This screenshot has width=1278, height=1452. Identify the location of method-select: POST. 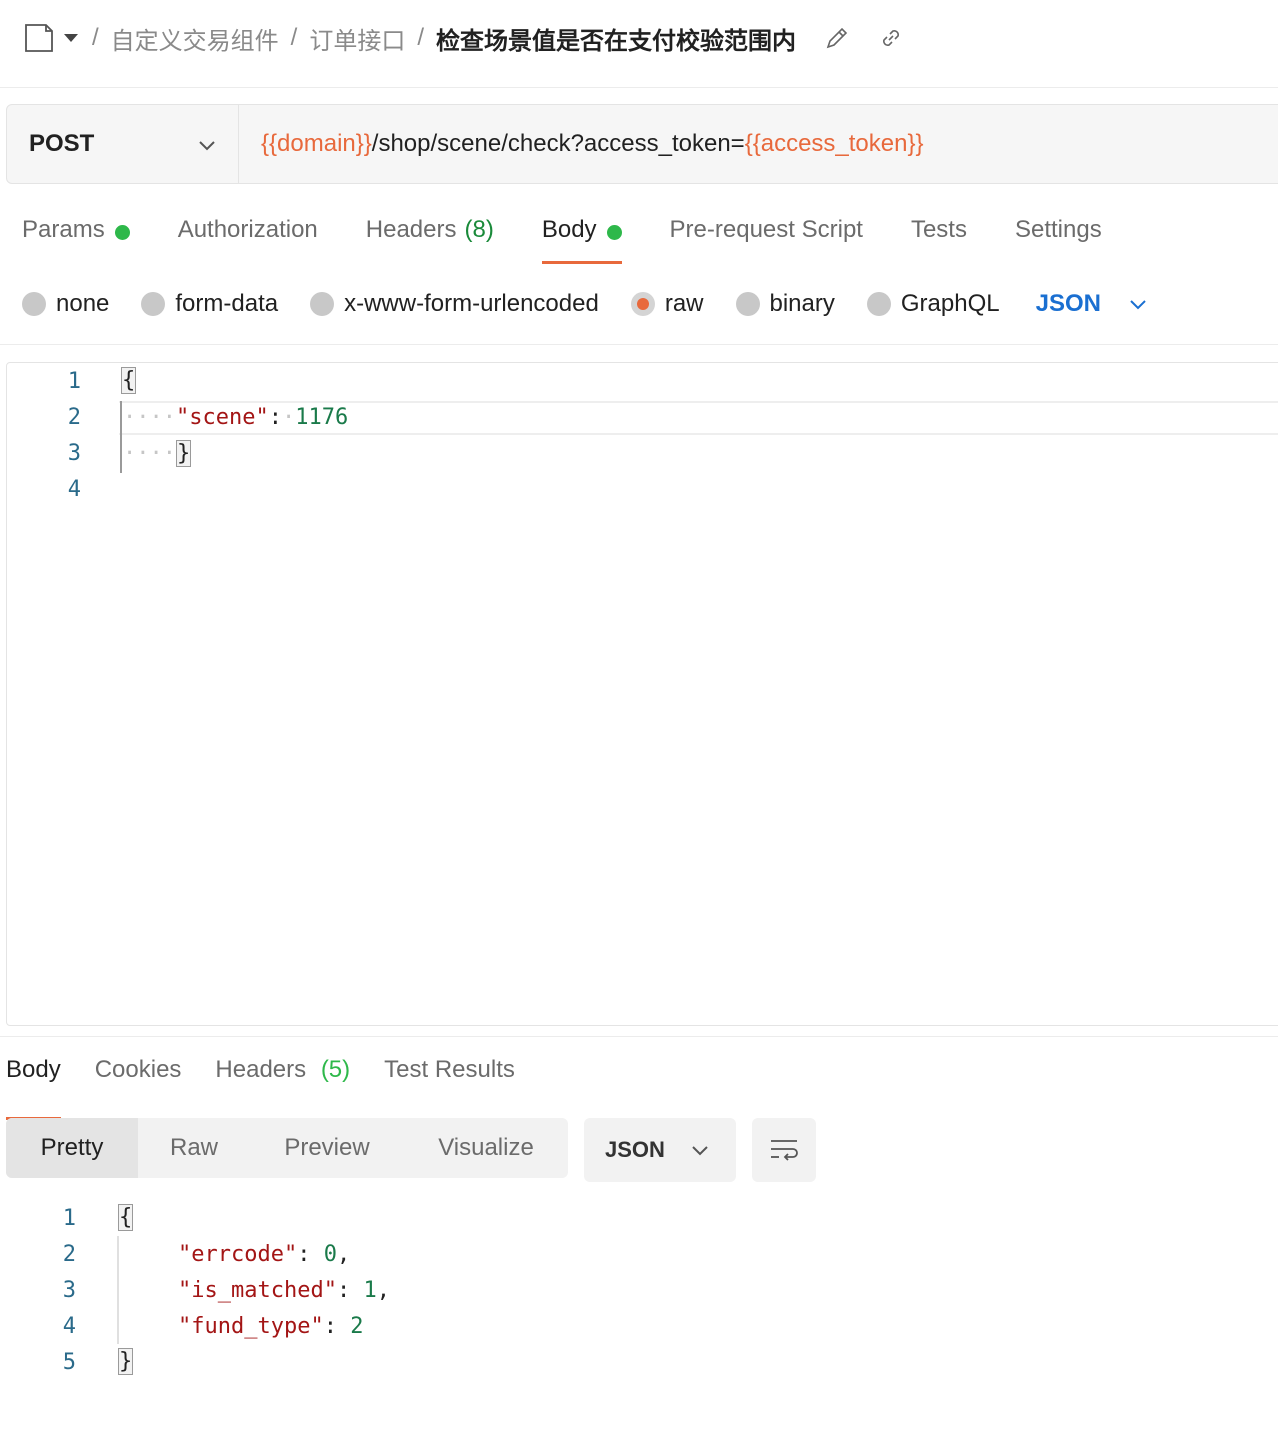
(123, 144).